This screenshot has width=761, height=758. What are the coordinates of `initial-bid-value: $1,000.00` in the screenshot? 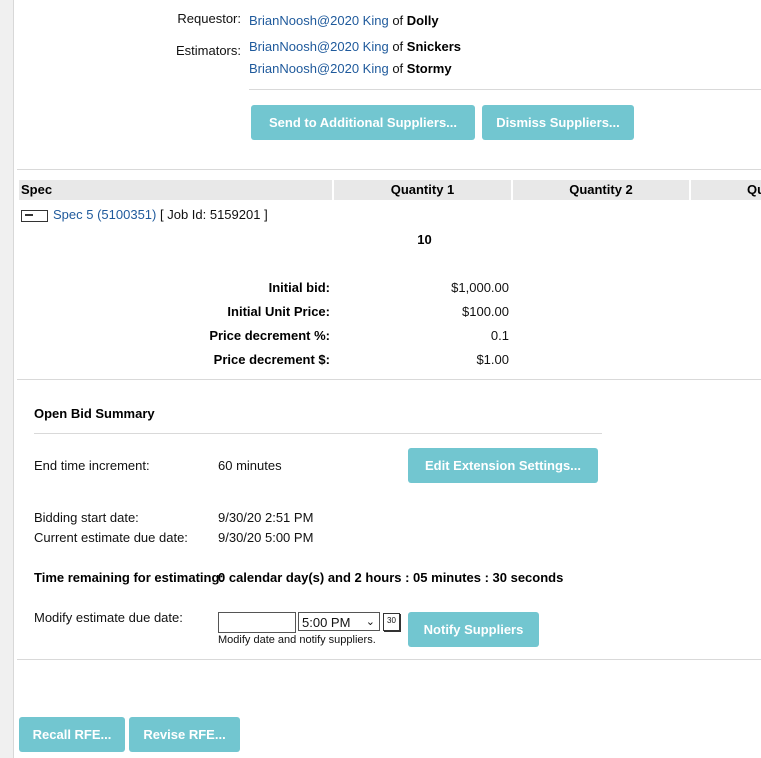 It's located at (480, 287).